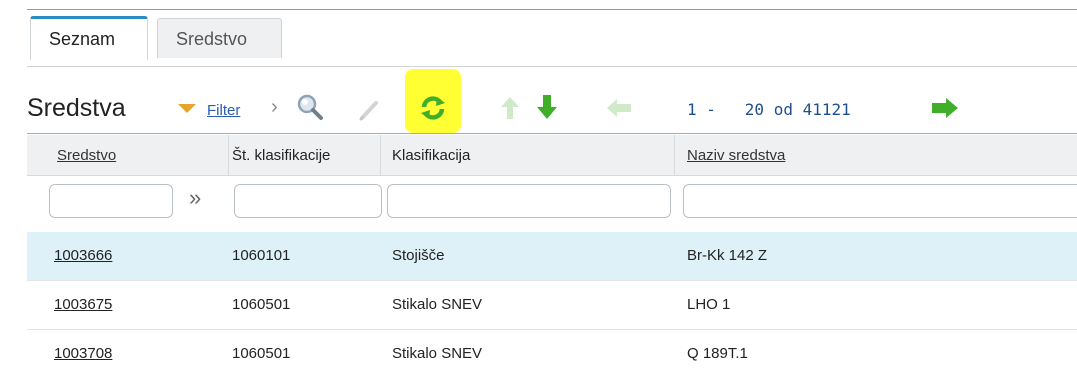 The width and height of the screenshot is (1077, 374). Describe the element at coordinates (83, 255) in the screenshot. I see `cell-sredstvo: 1003666` at that location.